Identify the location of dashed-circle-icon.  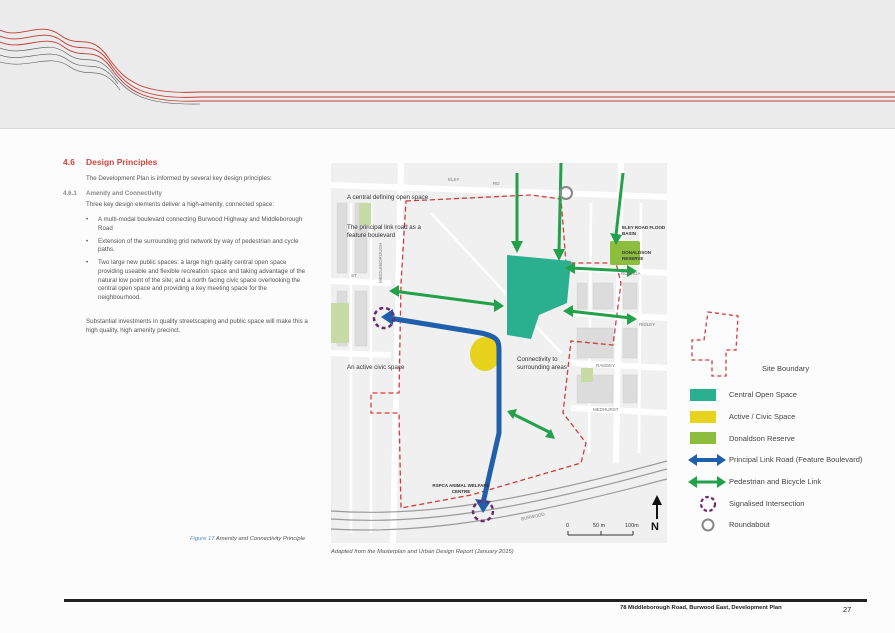
(708, 504).